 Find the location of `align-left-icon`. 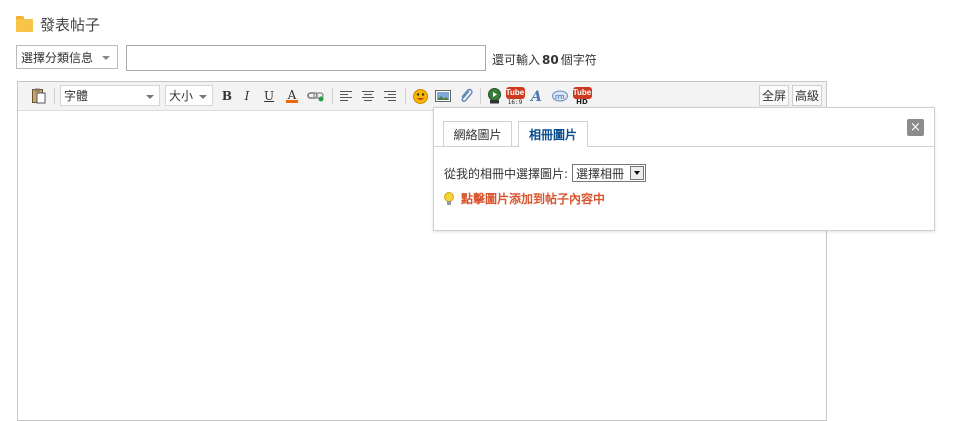

align-left-icon is located at coordinates (346, 95).